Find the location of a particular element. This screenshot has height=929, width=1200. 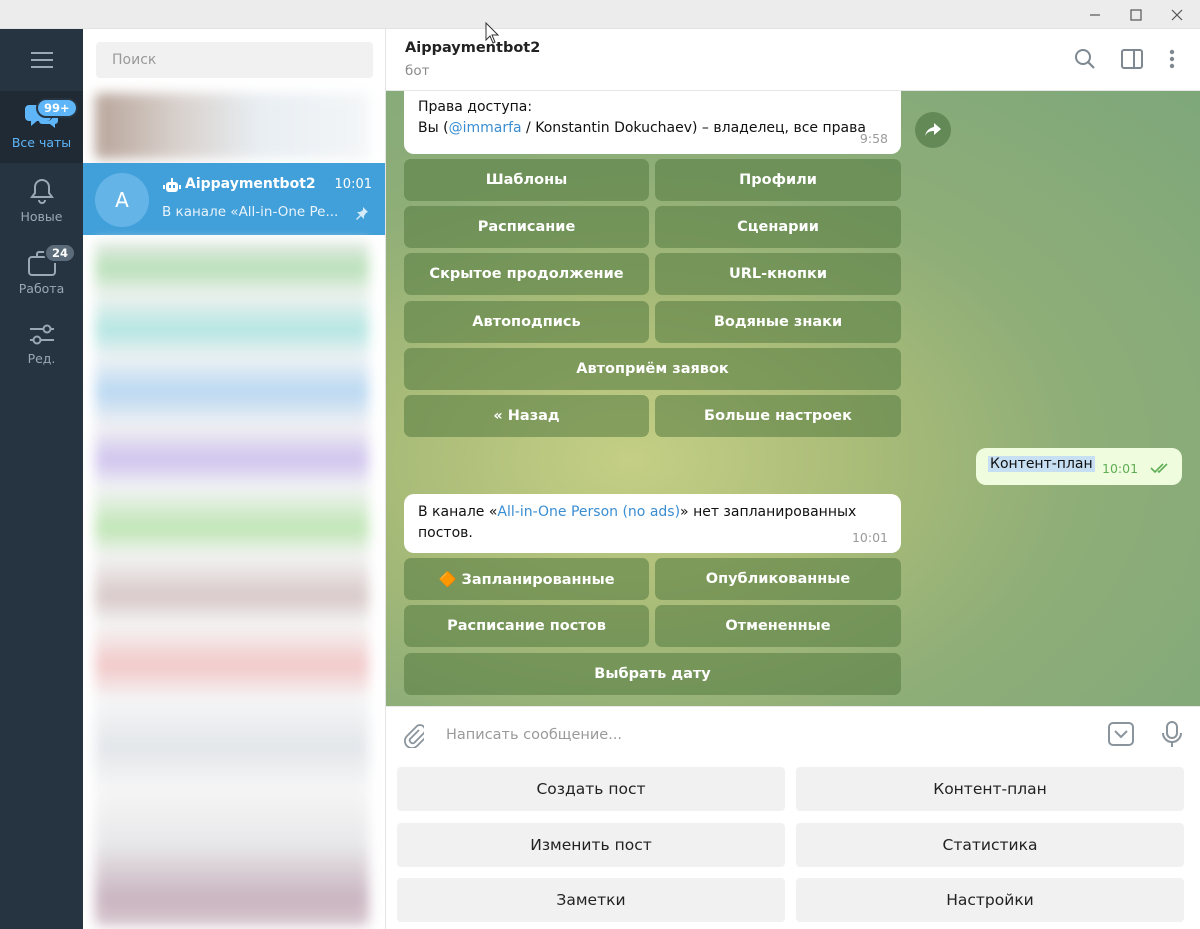

double-check-icon is located at coordinates (1159, 468).